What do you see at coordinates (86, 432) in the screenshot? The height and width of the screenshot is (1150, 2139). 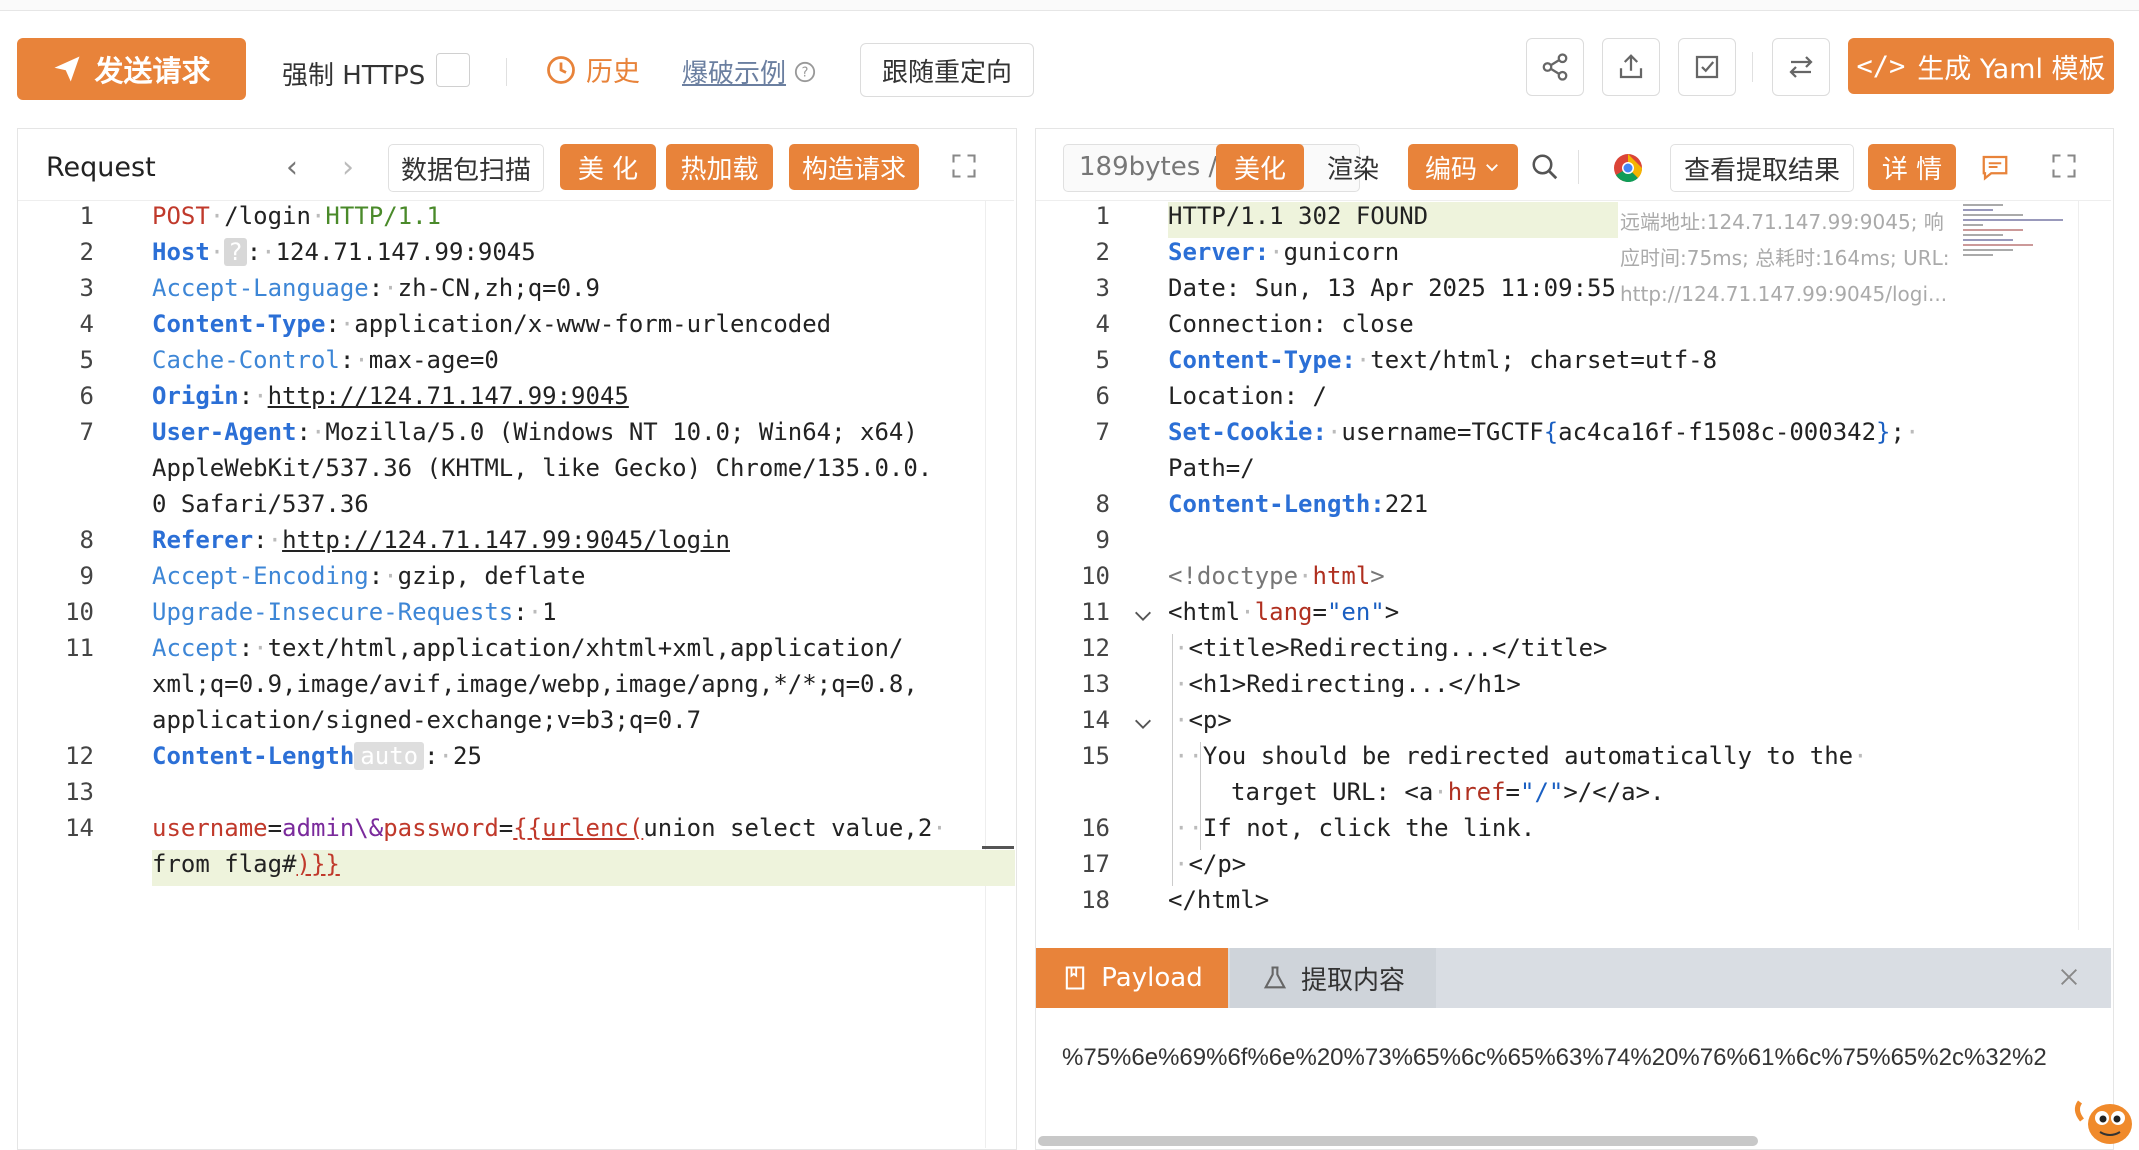 I see `line-number: 7` at bounding box center [86, 432].